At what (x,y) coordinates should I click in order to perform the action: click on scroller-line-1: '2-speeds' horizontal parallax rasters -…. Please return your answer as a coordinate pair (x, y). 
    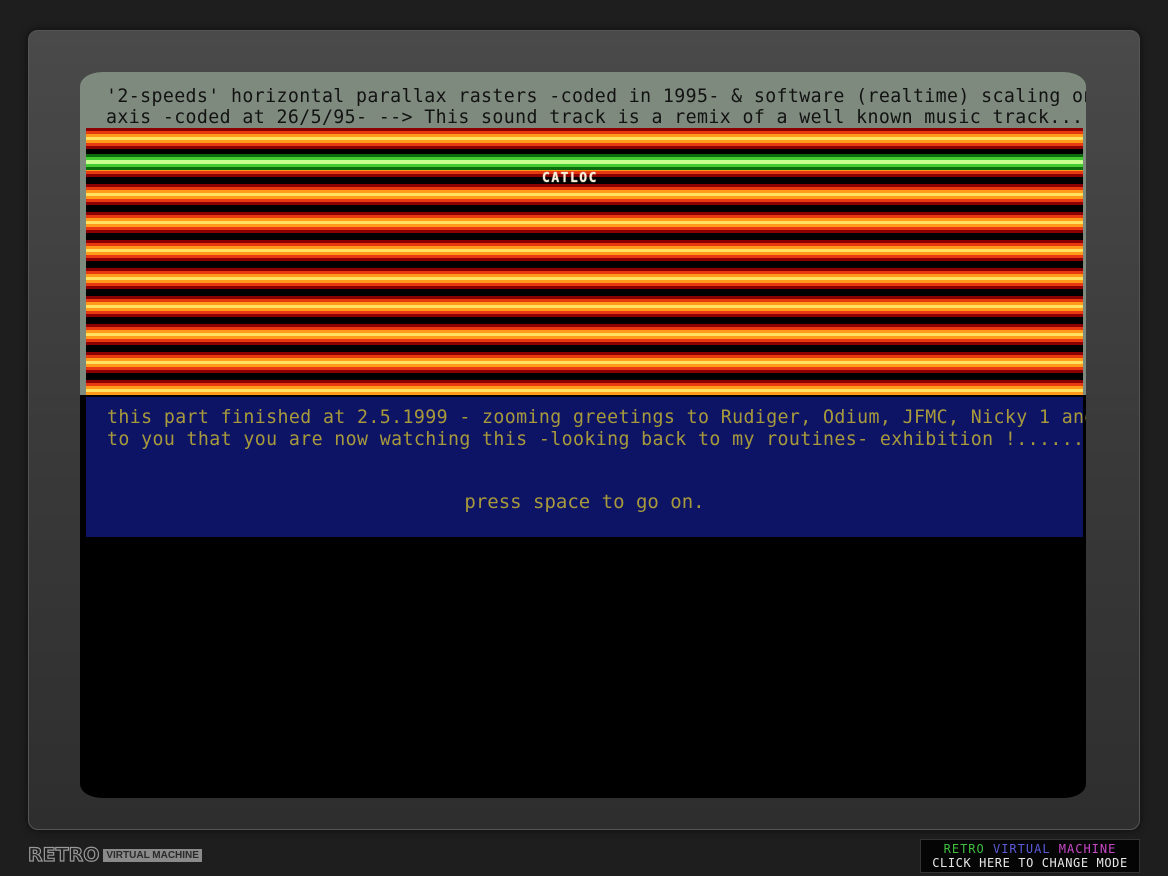
    Looking at the image, I should click on (596, 96).